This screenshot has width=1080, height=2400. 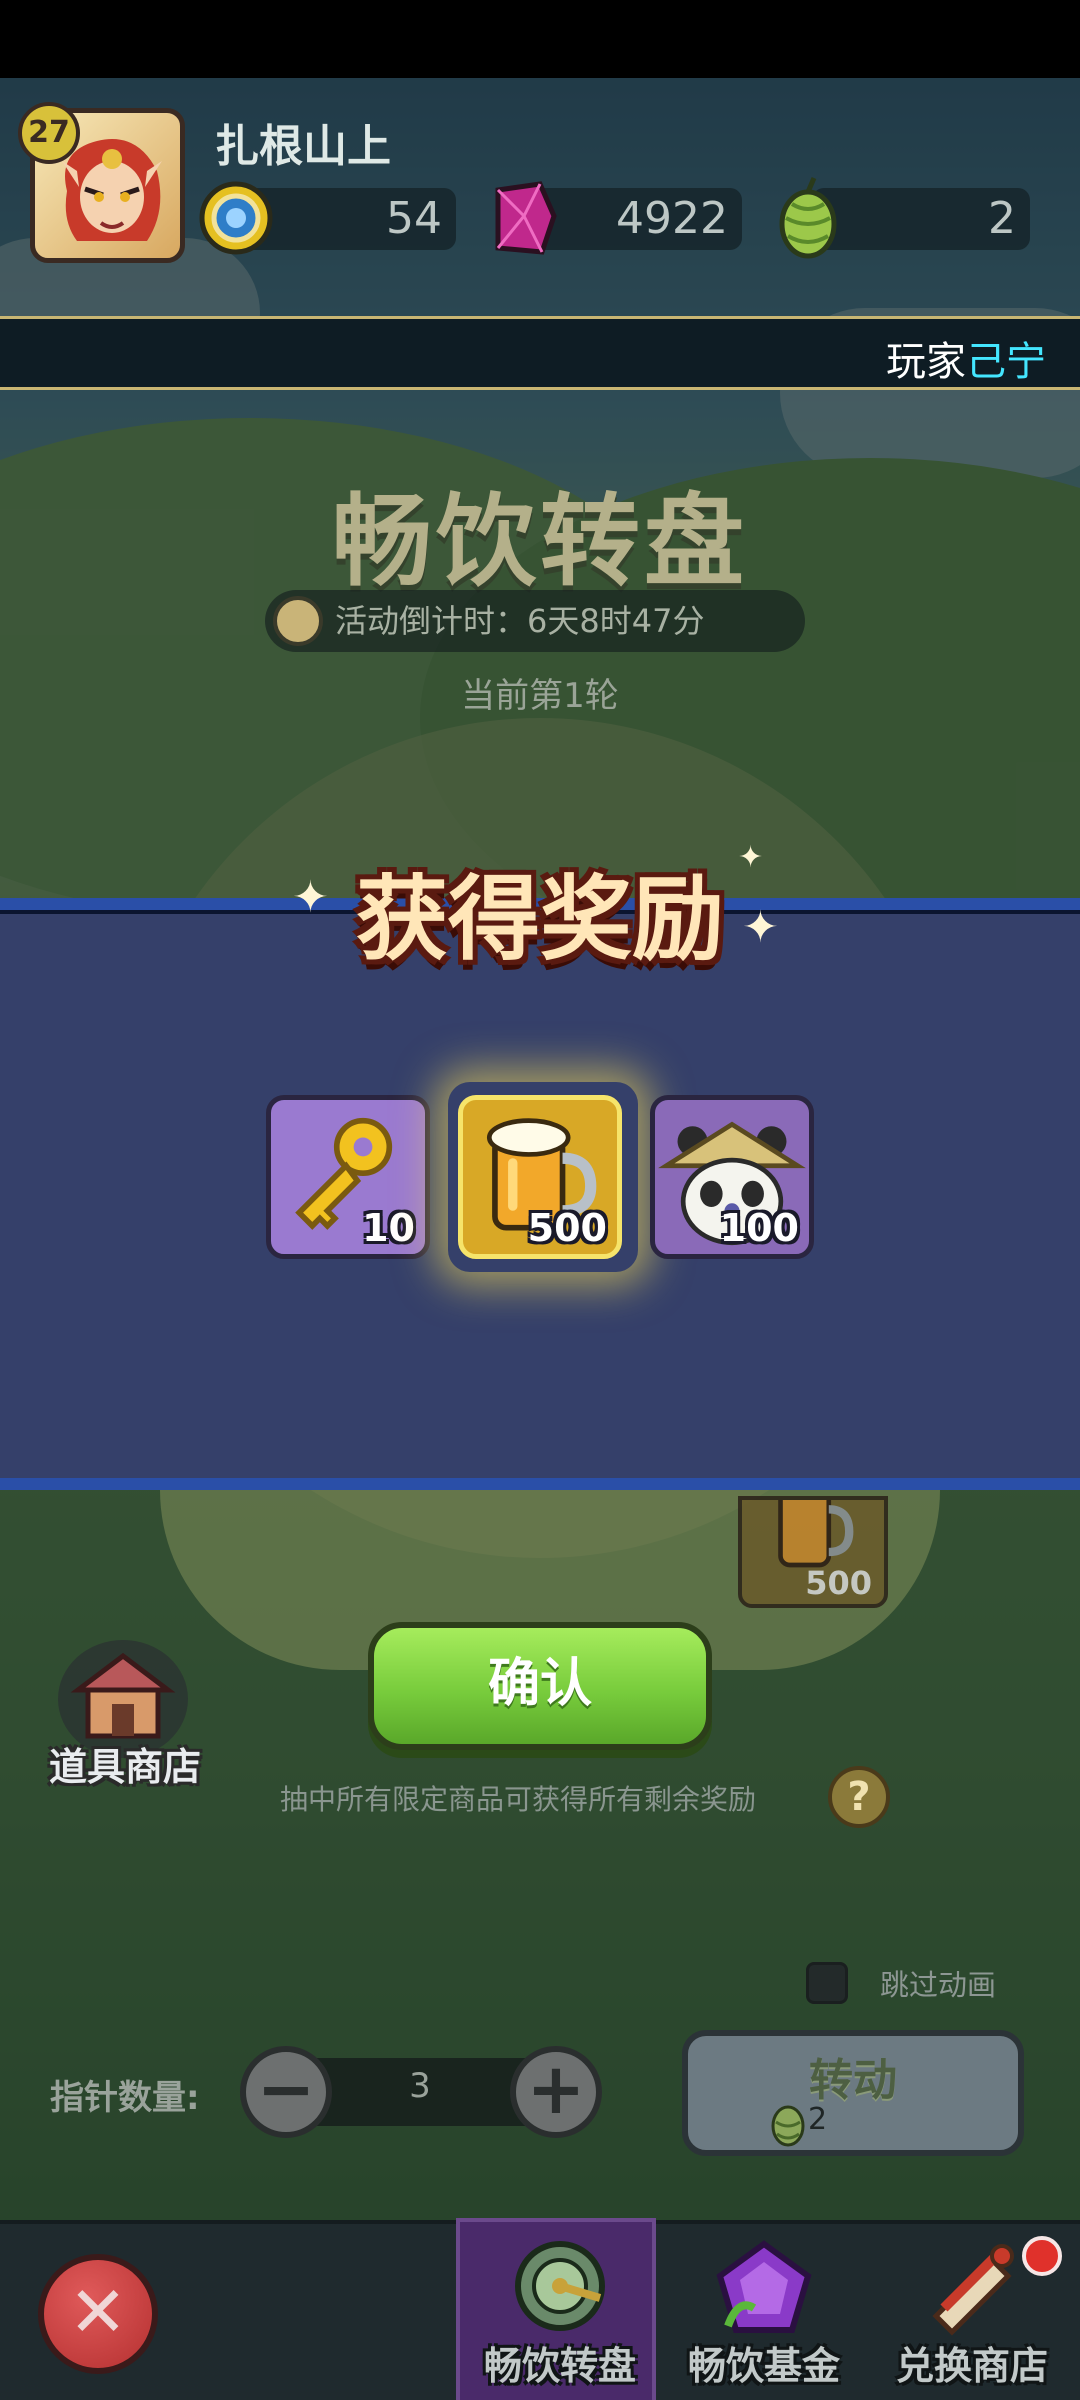 I want to click on coin-icon, so click(x=236, y=218).